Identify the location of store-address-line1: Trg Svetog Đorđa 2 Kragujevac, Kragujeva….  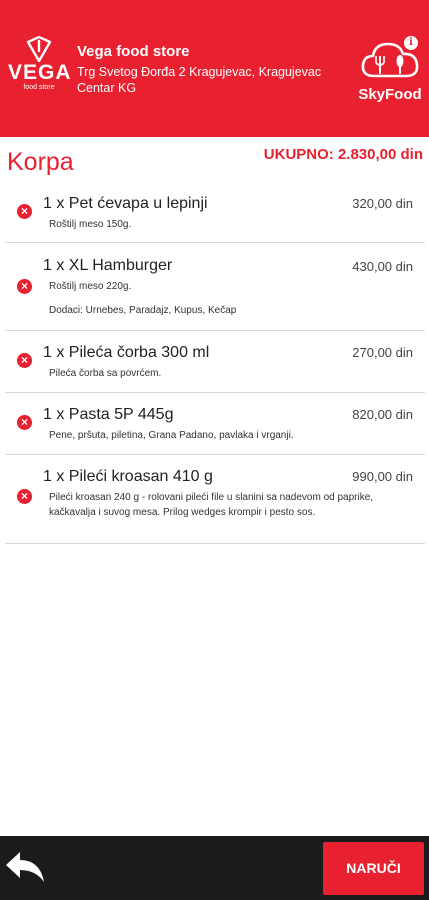
(199, 72).